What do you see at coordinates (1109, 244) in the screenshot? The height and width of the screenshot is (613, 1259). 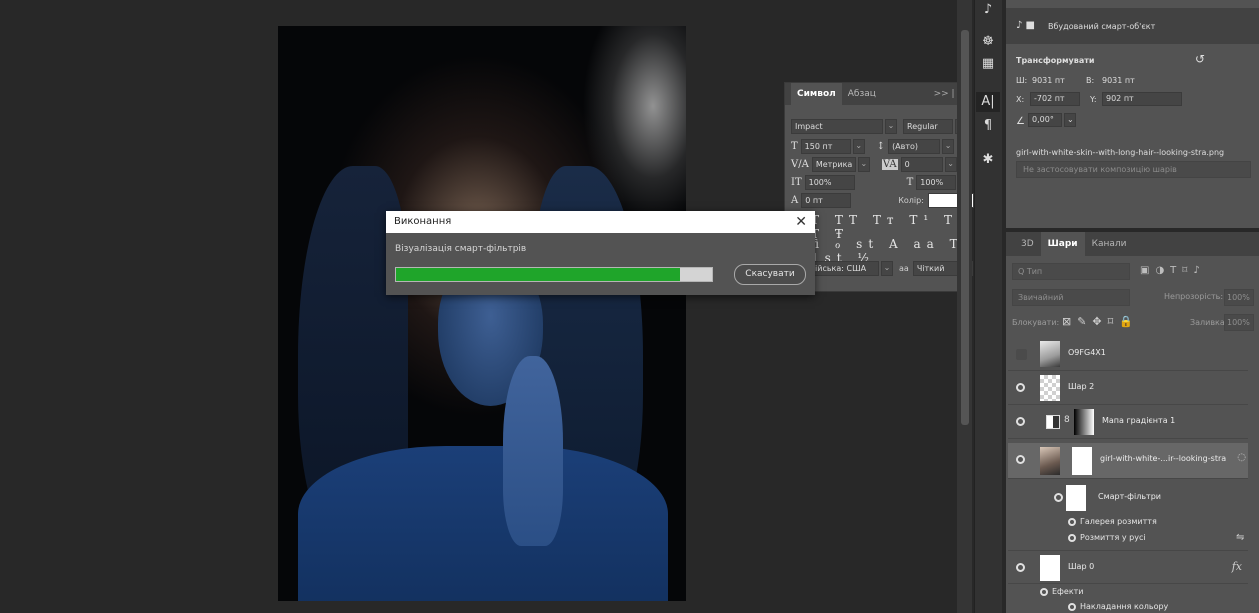 I see `tab-channels: Канали` at bounding box center [1109, 244].